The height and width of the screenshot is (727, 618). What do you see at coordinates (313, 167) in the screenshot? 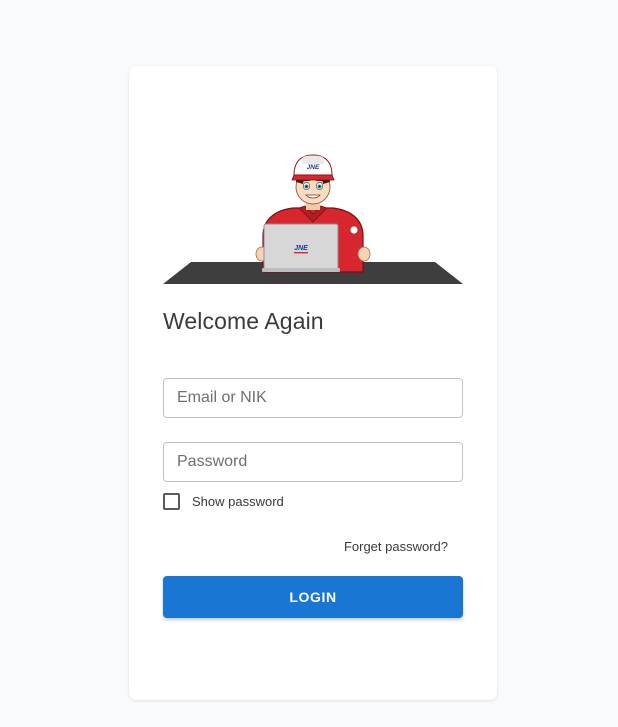
I see `cap-logo: JNE` at bounding box center [313, 167].